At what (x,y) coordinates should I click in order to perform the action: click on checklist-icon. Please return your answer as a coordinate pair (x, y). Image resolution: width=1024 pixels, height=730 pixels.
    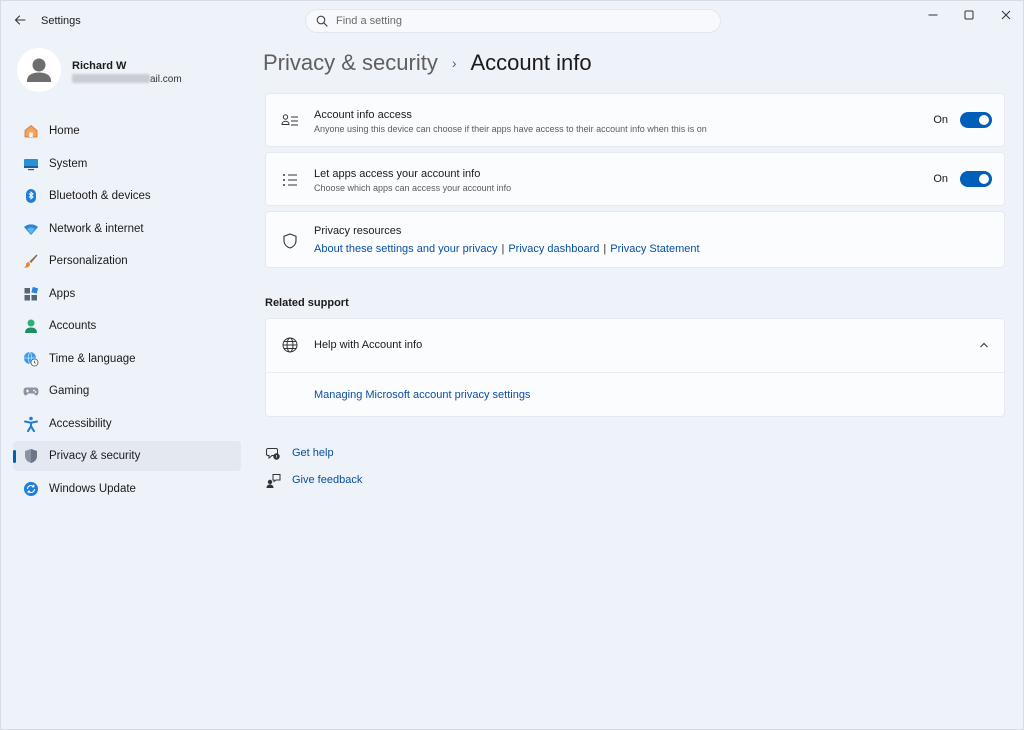
    Looking at the image, I should click on (290, 180).